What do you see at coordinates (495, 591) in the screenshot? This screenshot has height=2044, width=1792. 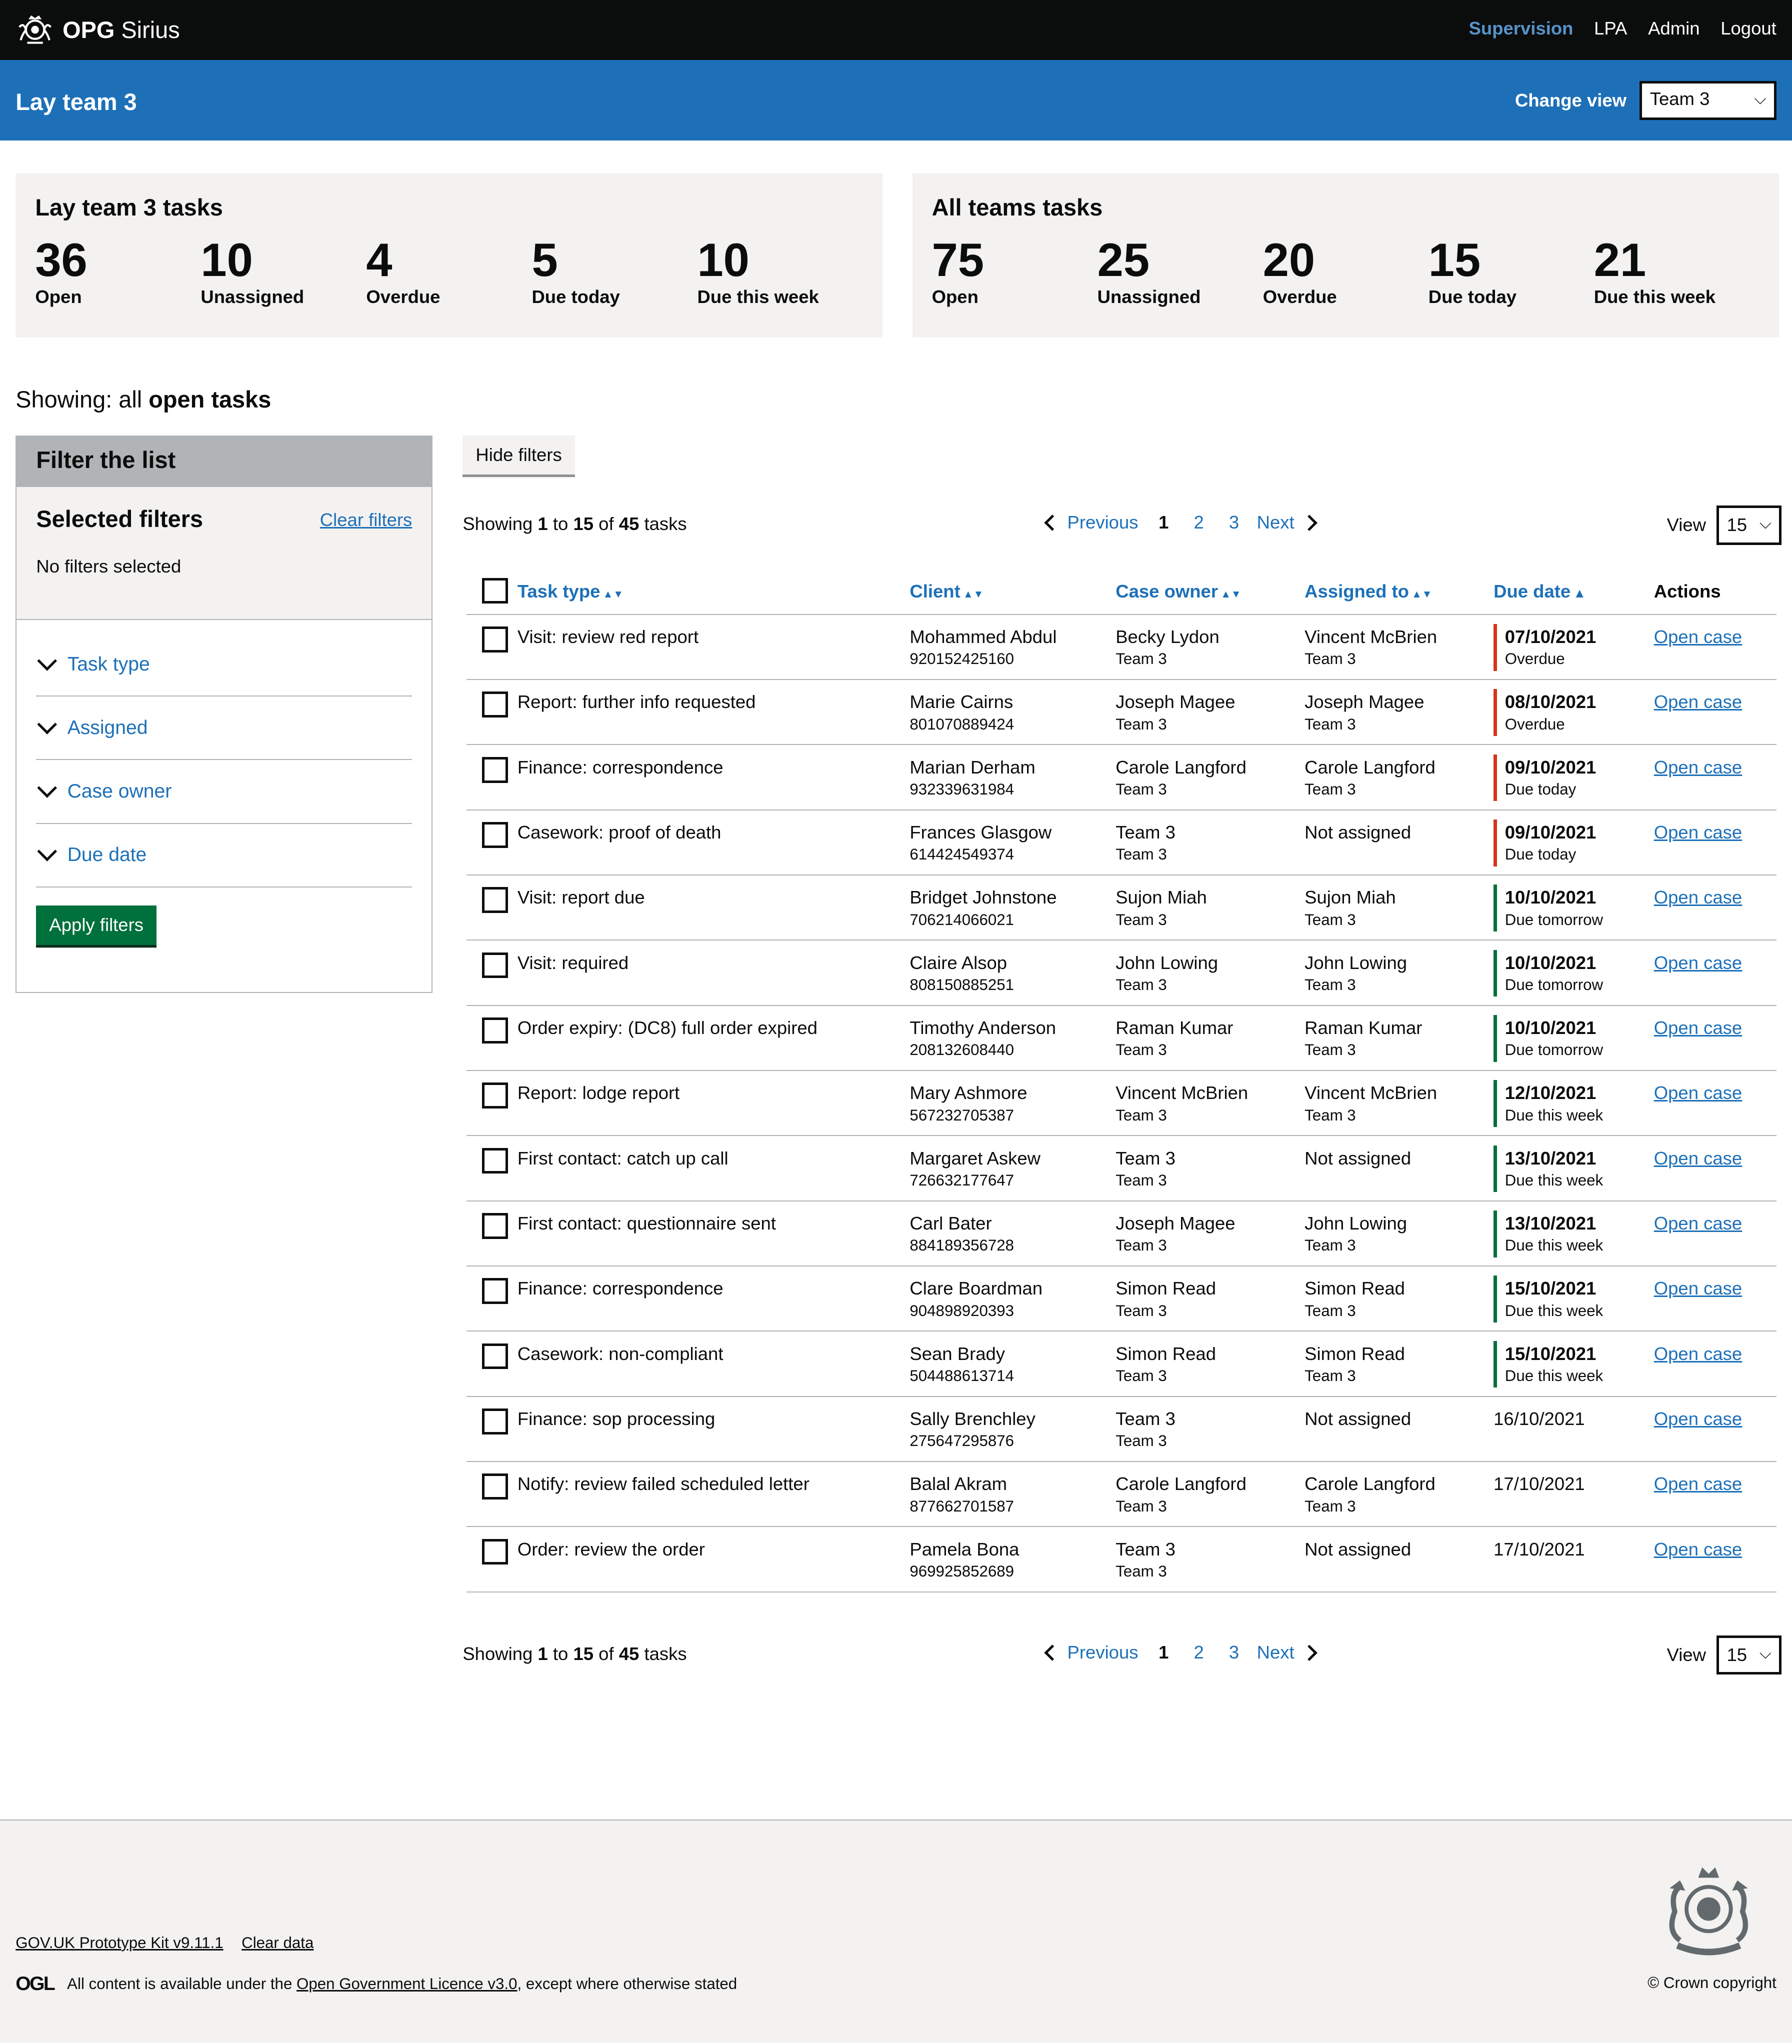 I see `select-all-checkbox` at bounding box center [495, 591].